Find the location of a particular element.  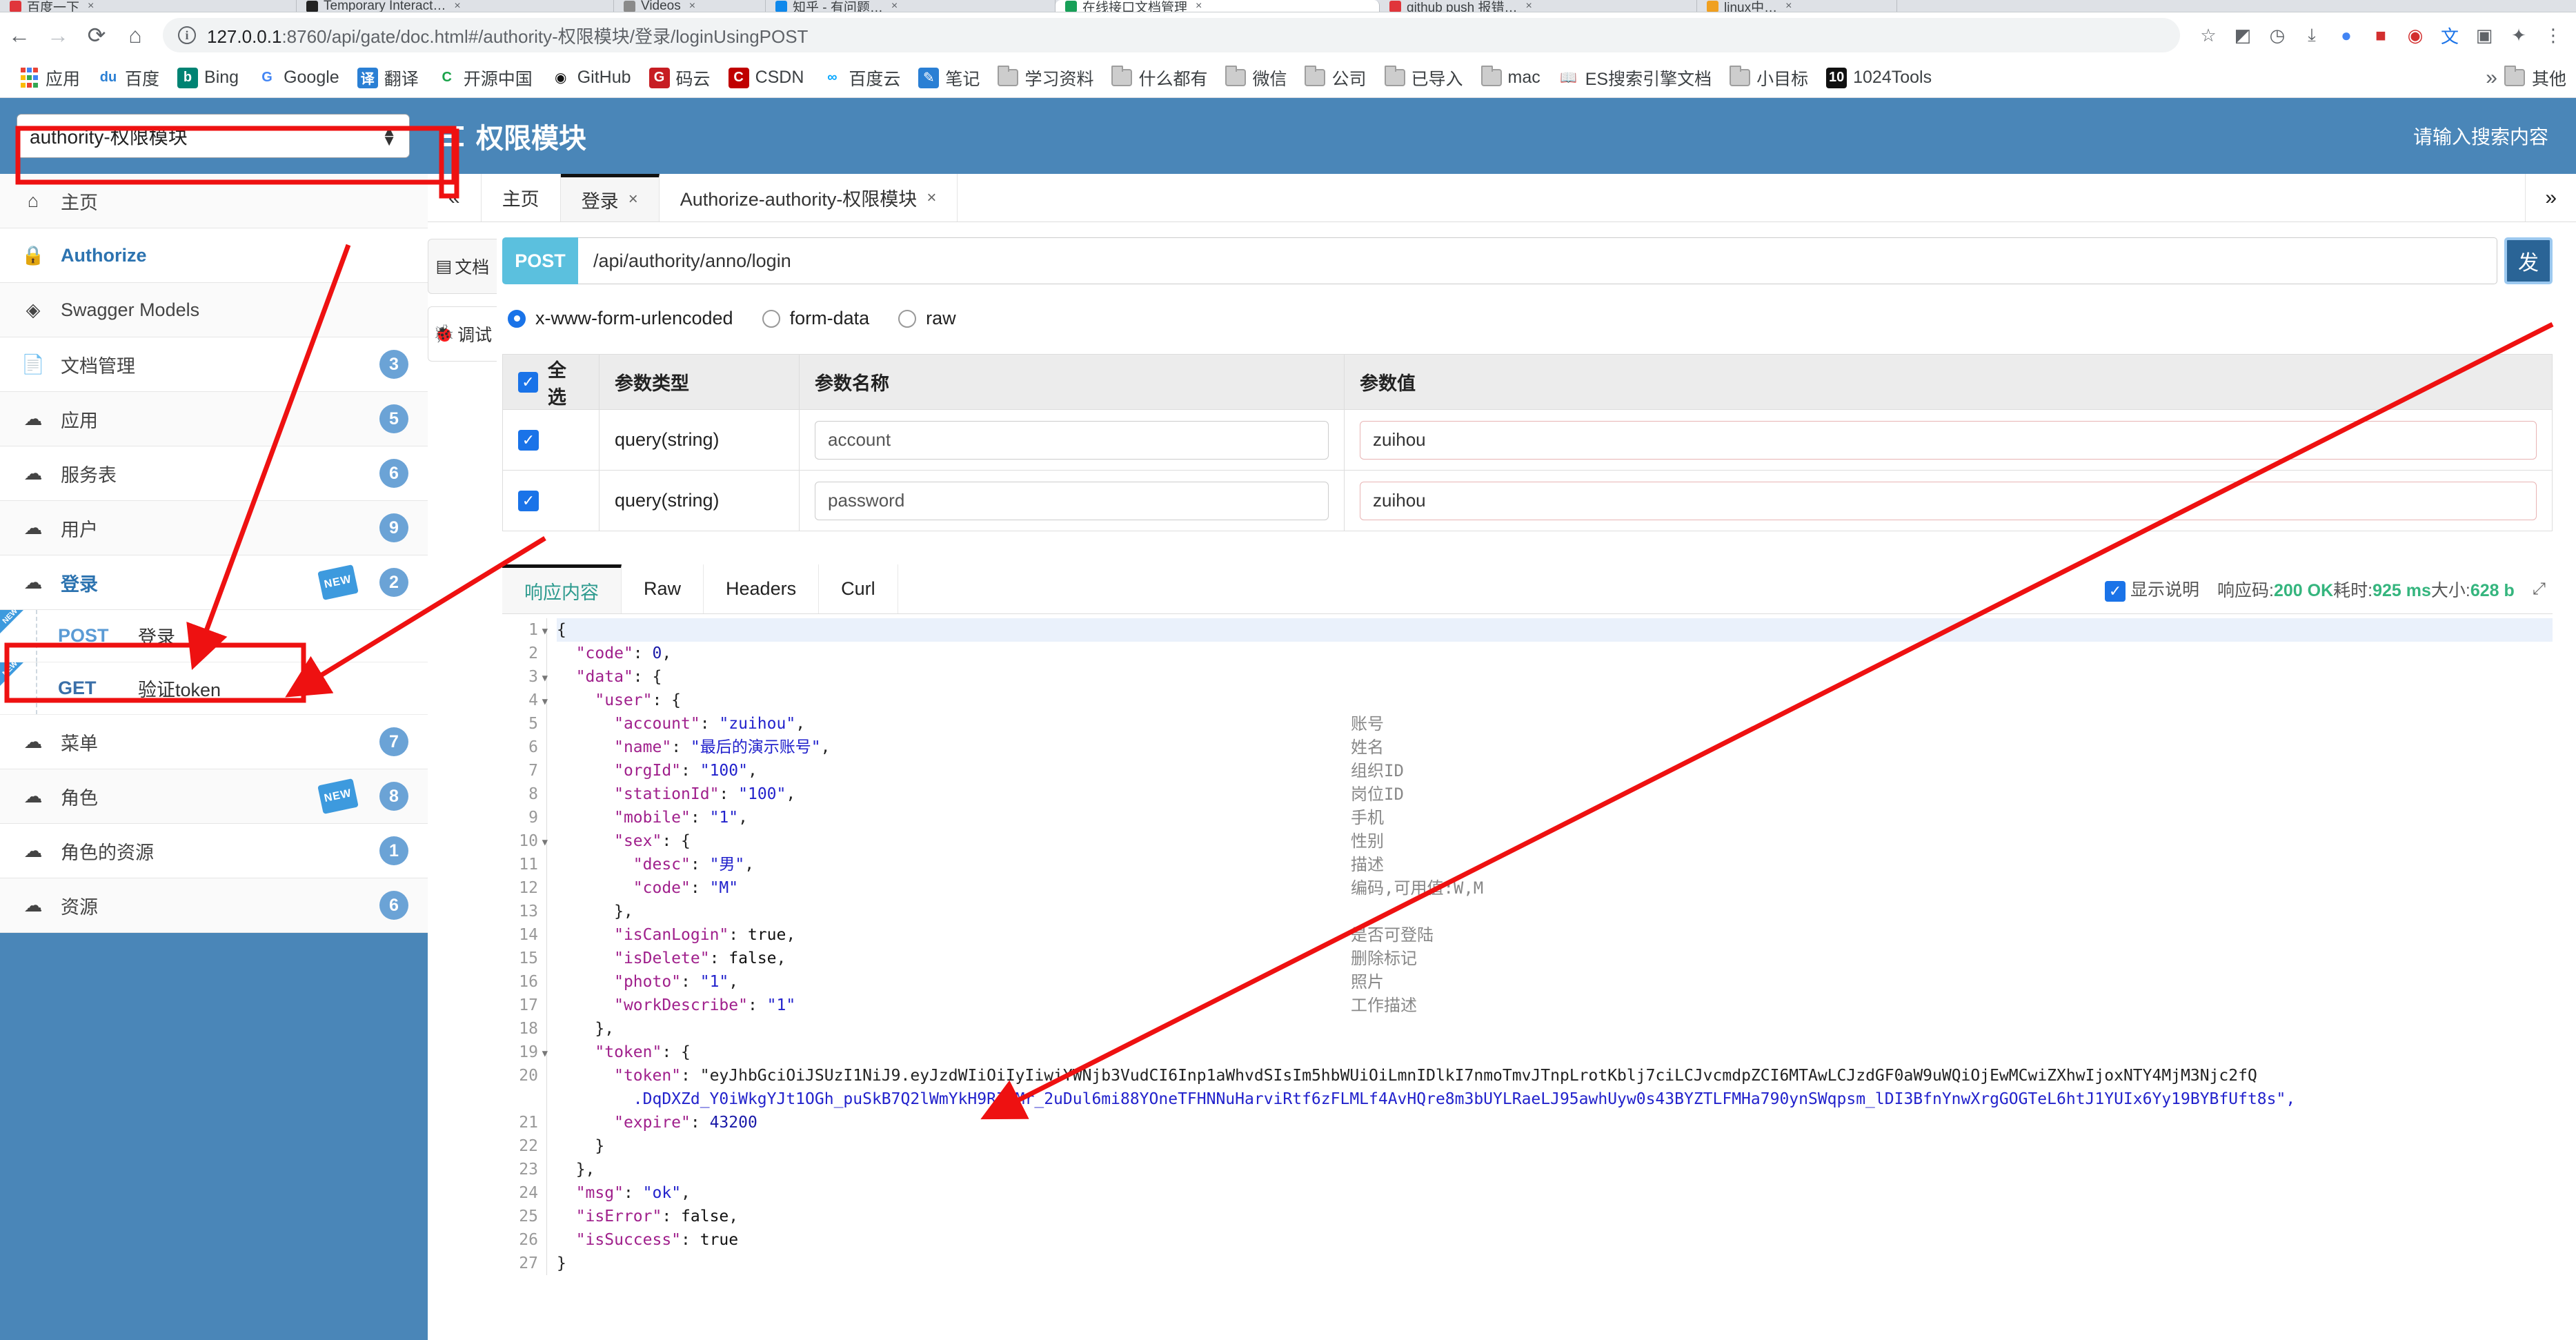

forward-icon: → is located at coordinates (58, 35).